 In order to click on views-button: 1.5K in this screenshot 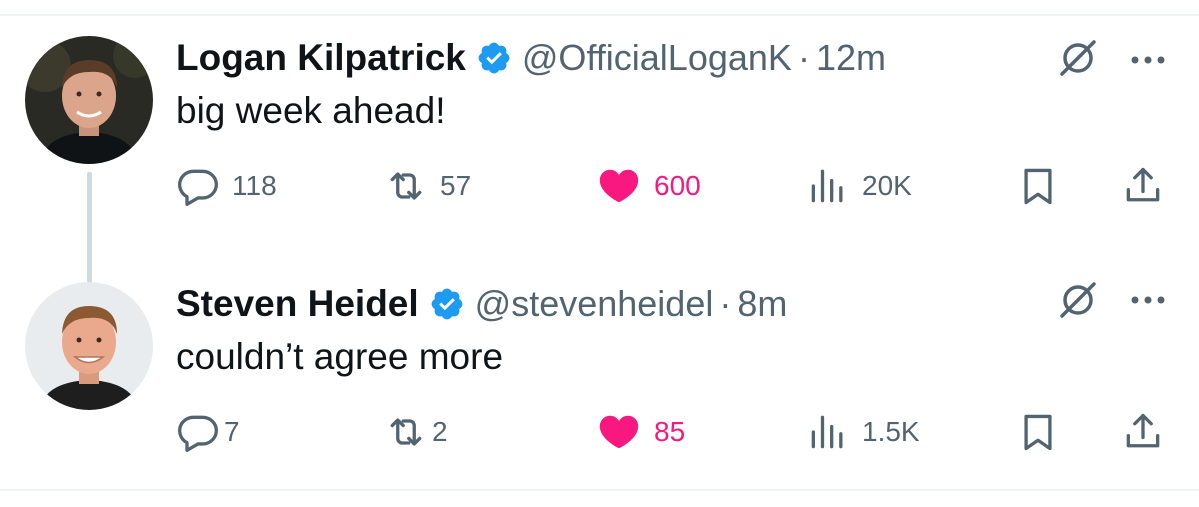, I will do `click(863, 432)`.